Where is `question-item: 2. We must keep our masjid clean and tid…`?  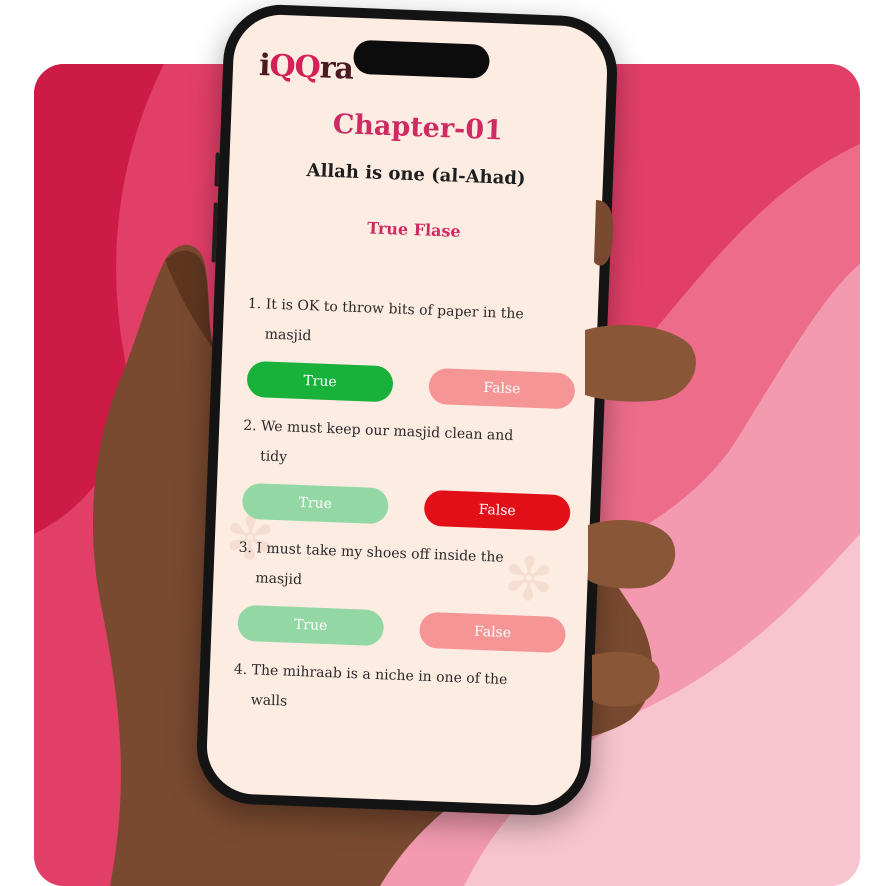
question-item: 2. We must keep our masjid clean and tid… is located at coordinates (408, 471).